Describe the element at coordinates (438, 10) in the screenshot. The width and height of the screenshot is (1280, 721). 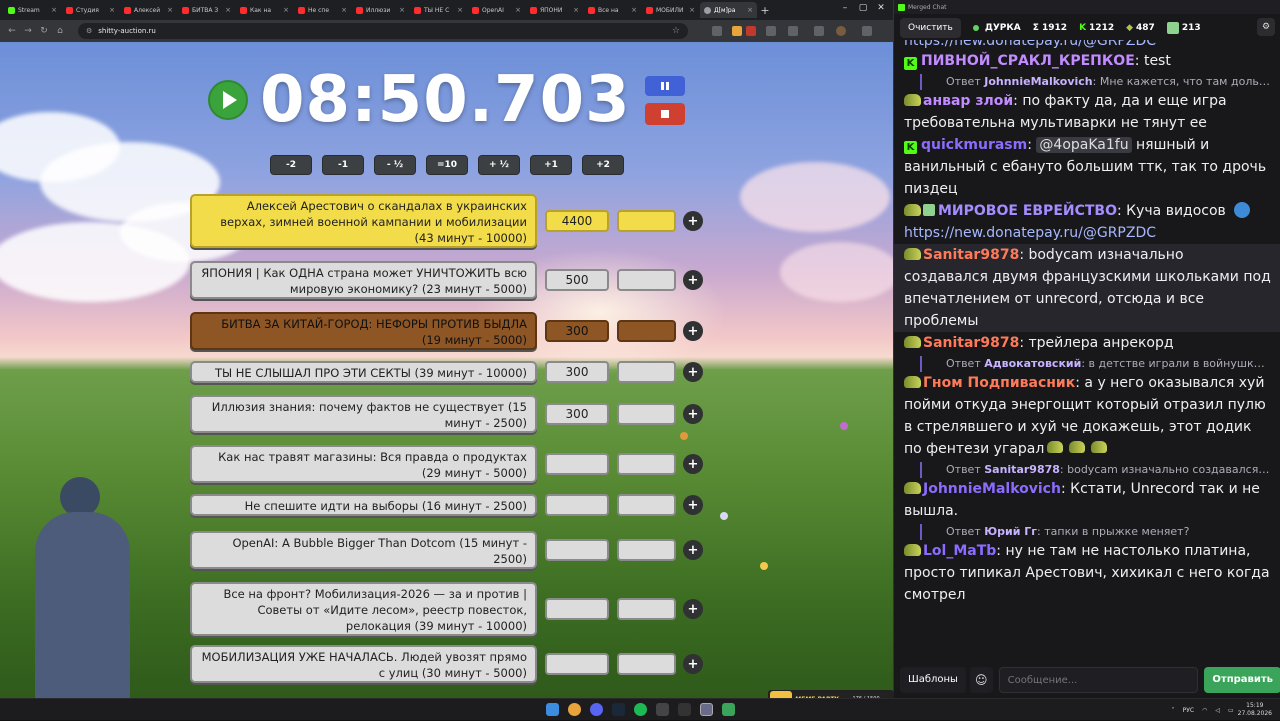
I see `browser-tab: ТЫ НЕ С ×` at that location.